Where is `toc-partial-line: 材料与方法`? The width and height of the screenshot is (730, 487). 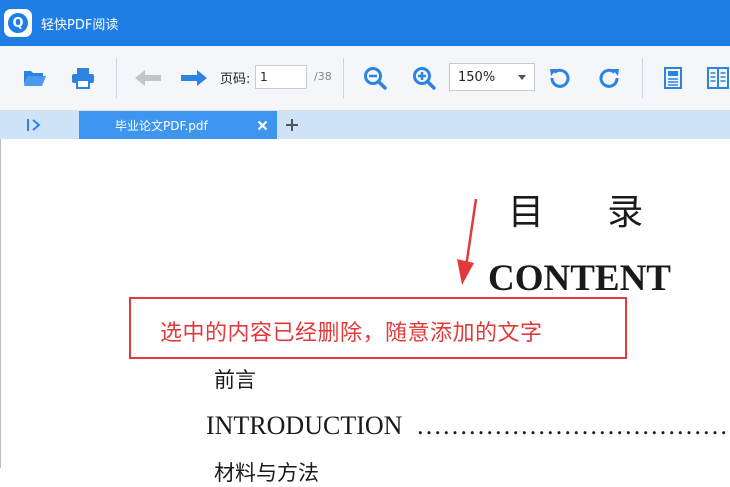
toc-partial-line: 材料与方法 is located at coordinates (266, 473).